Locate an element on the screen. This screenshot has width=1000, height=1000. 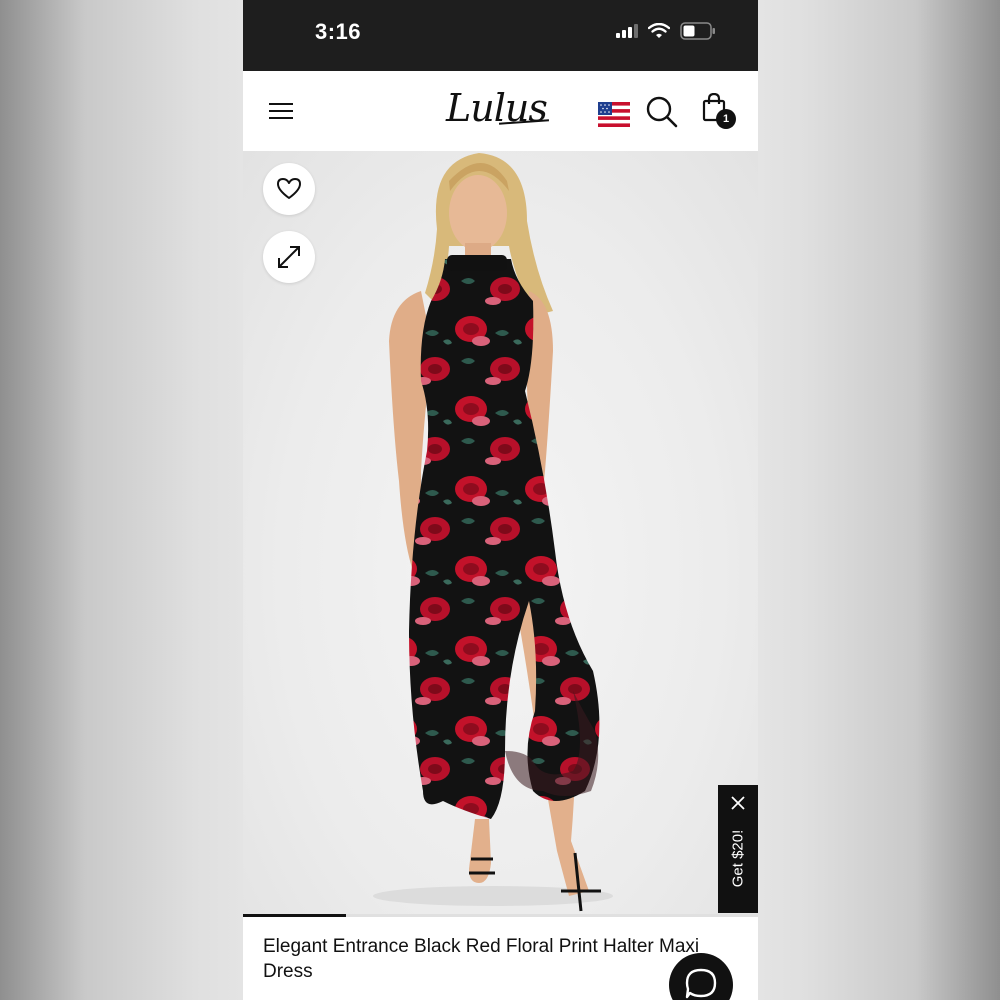
heart-icon is located at coordinates (289, 188).